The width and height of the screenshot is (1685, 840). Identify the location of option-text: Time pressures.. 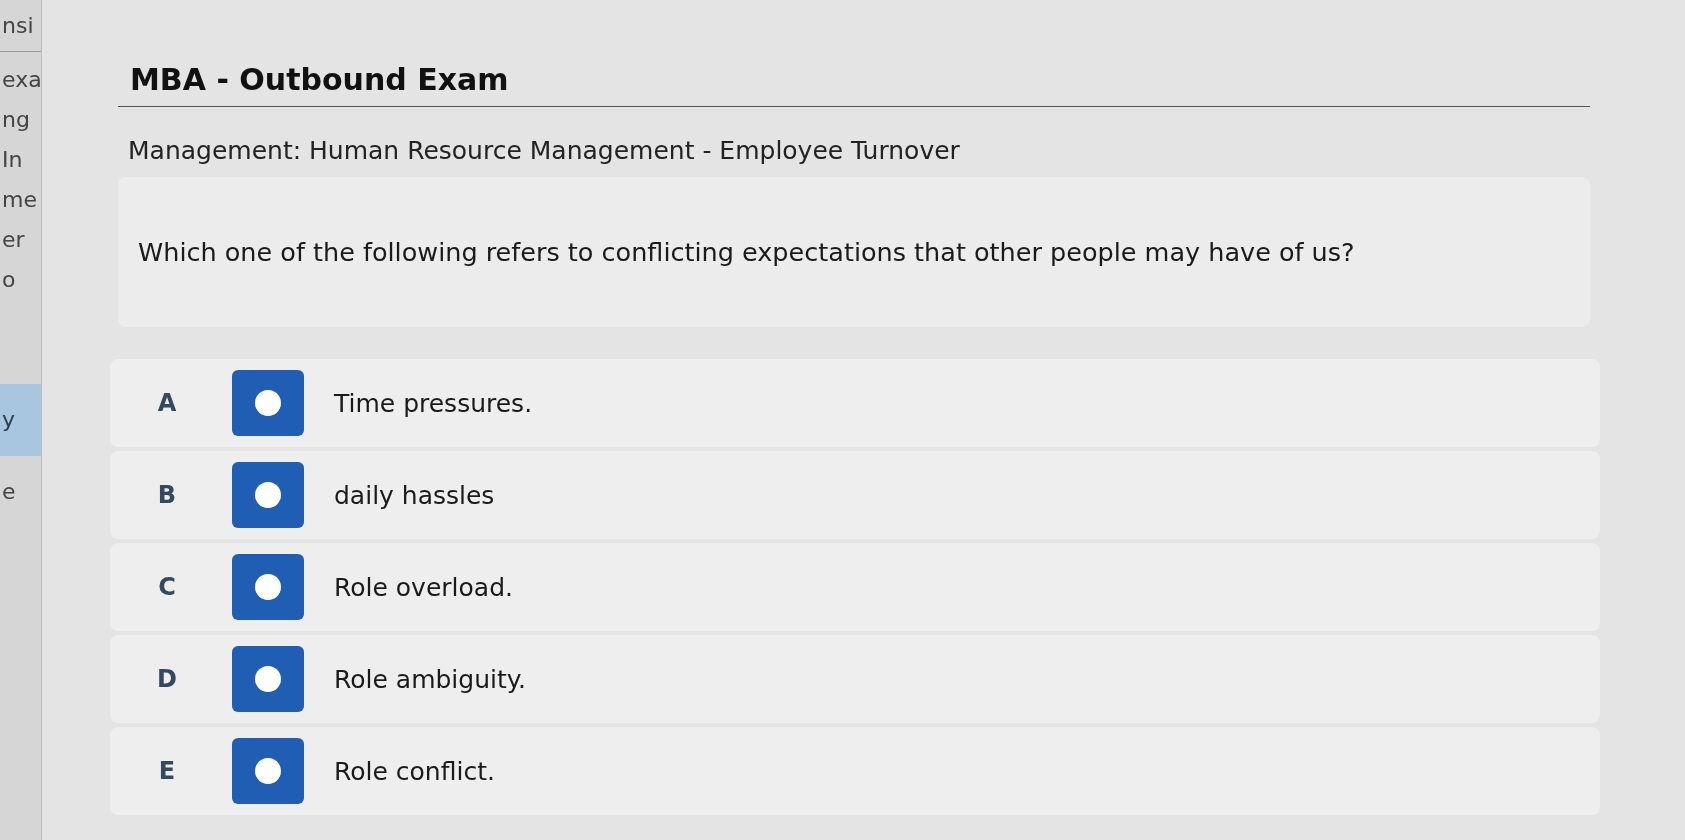
(433, 403).